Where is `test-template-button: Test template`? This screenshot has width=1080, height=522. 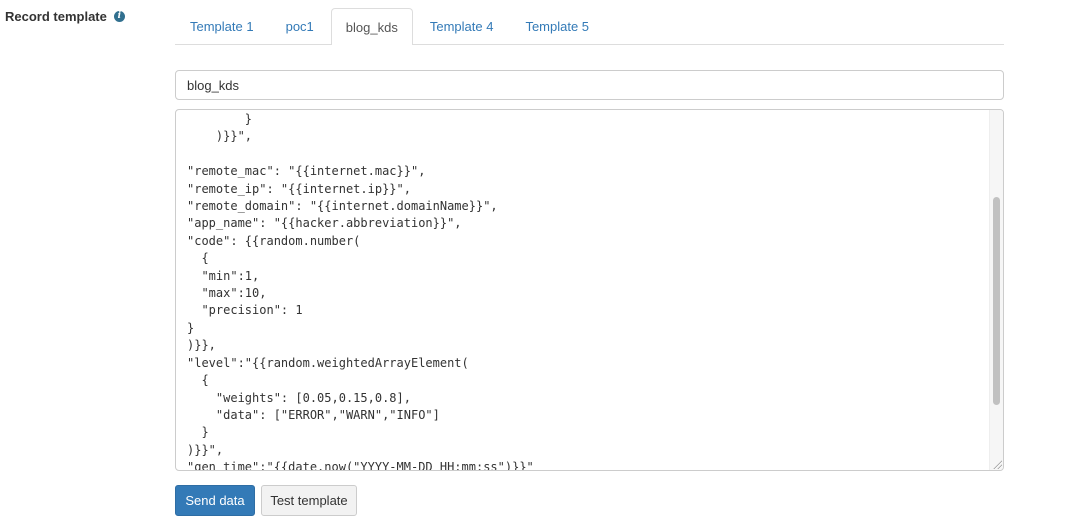 test-template-button: Test template is located at coordinates (309, 500).